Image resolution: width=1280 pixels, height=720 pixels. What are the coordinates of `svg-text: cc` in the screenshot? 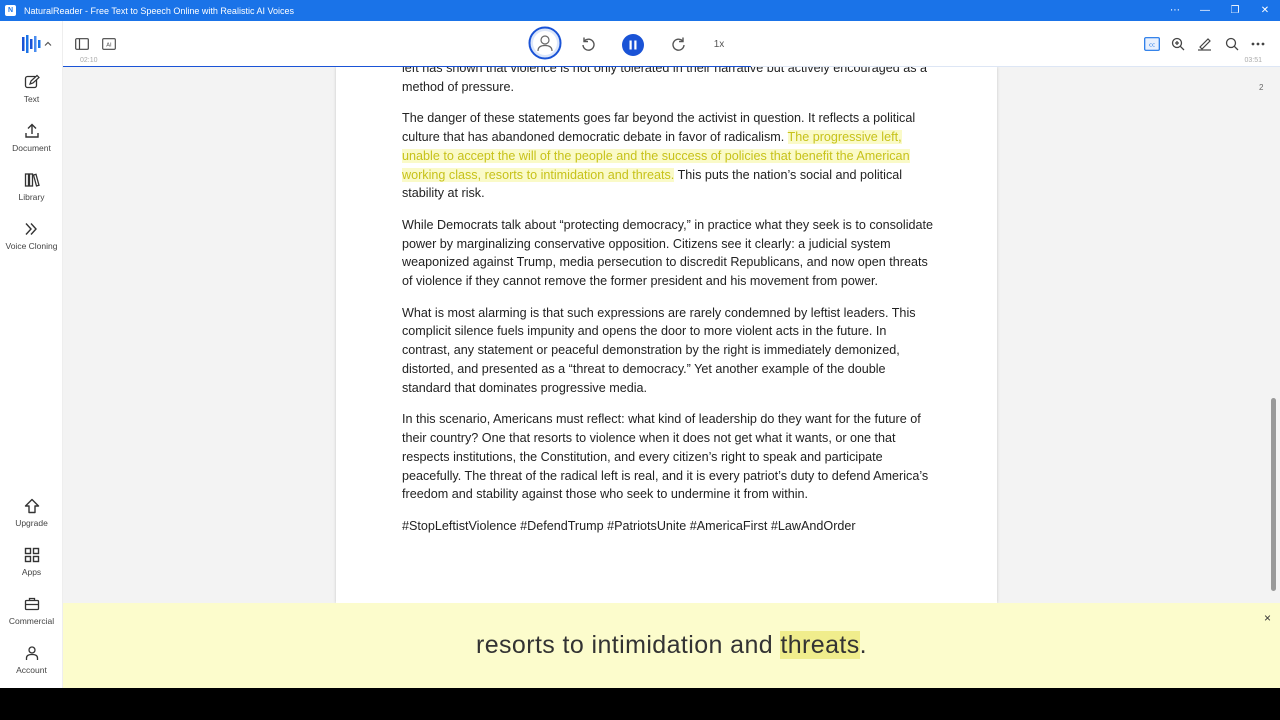 It's located at (1152, 45).